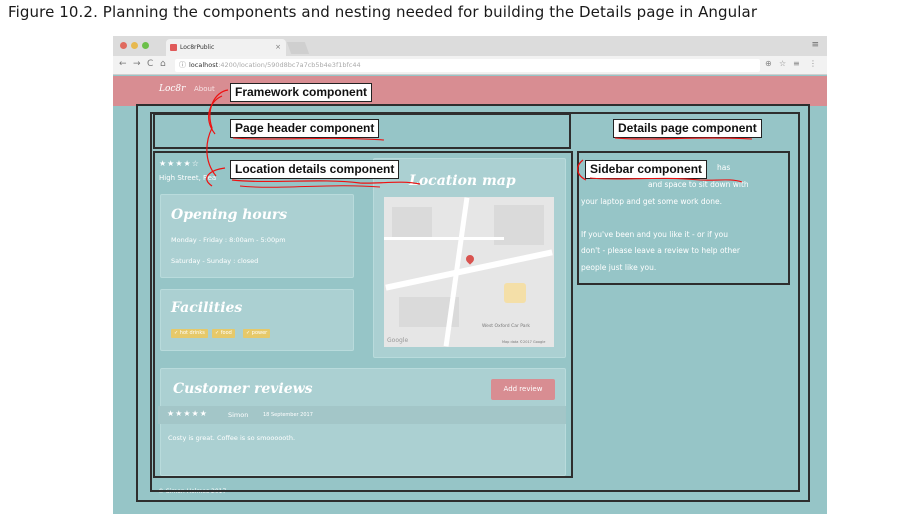 Image resolution: width=898 pixels, height=515 pixels. What do you see at coordinates (145, 45) in the screenshot?
I see `maximize-window-dot` at bounding box center [145, 45].